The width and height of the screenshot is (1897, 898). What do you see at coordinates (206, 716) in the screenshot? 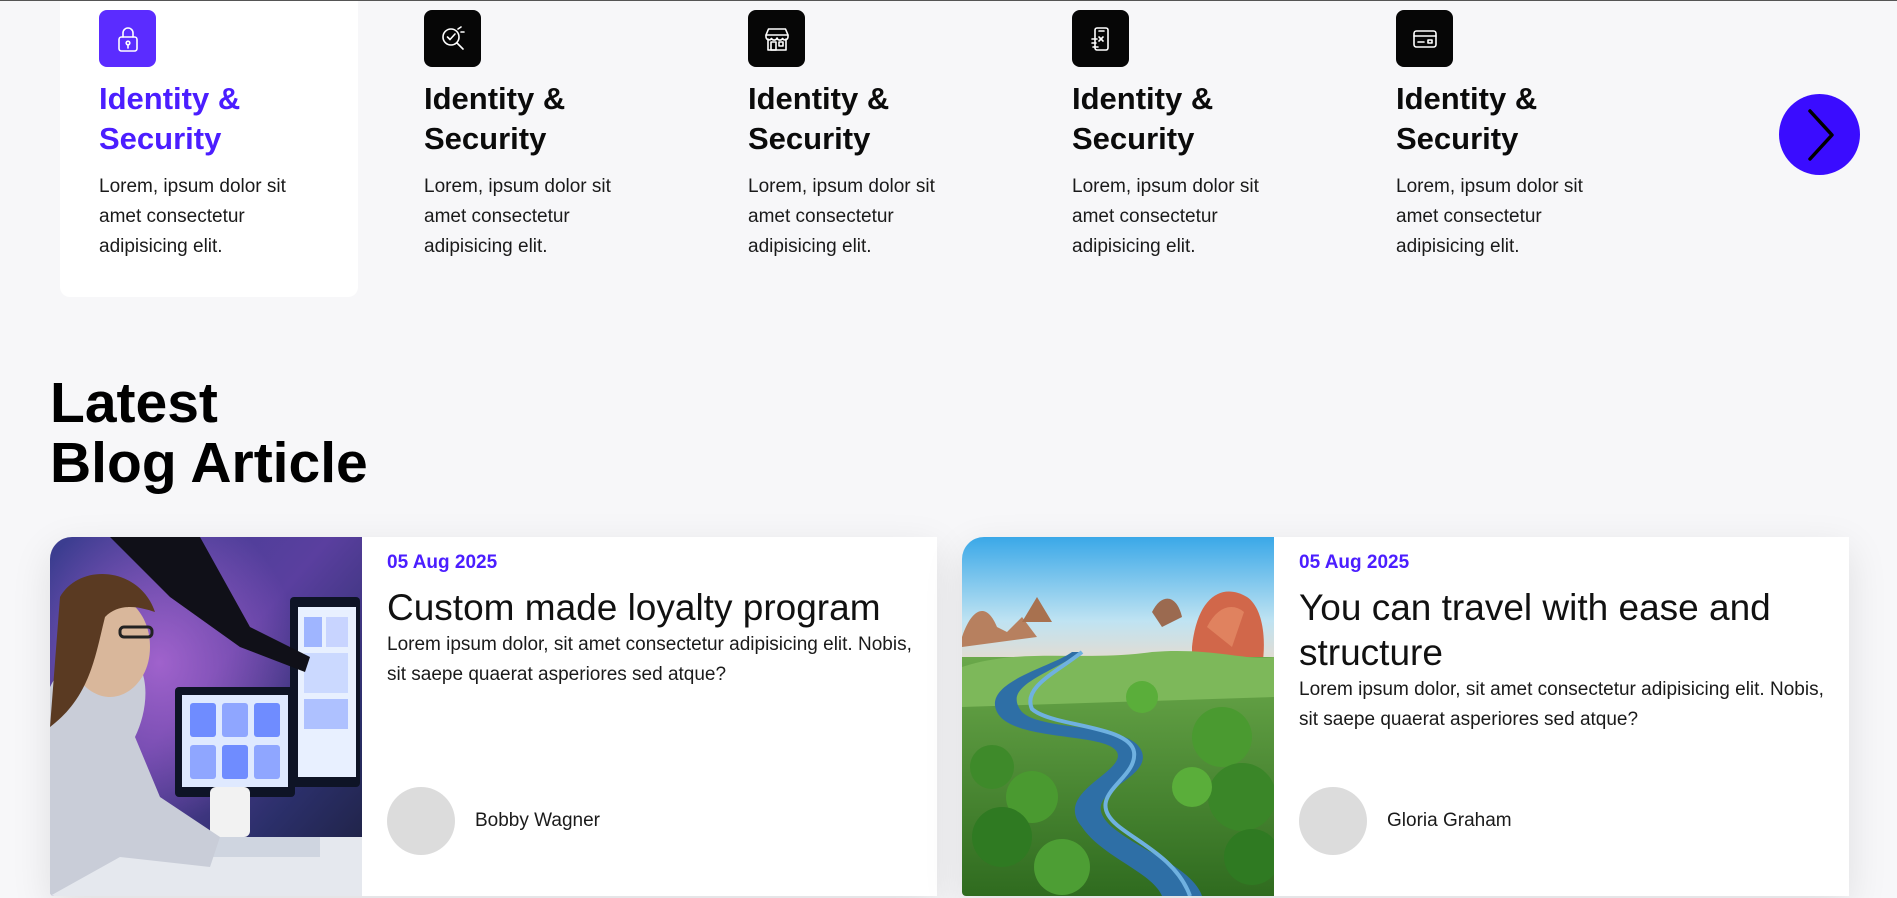
I see `woman-at-computer-photo` at bounding box center [206, 716].